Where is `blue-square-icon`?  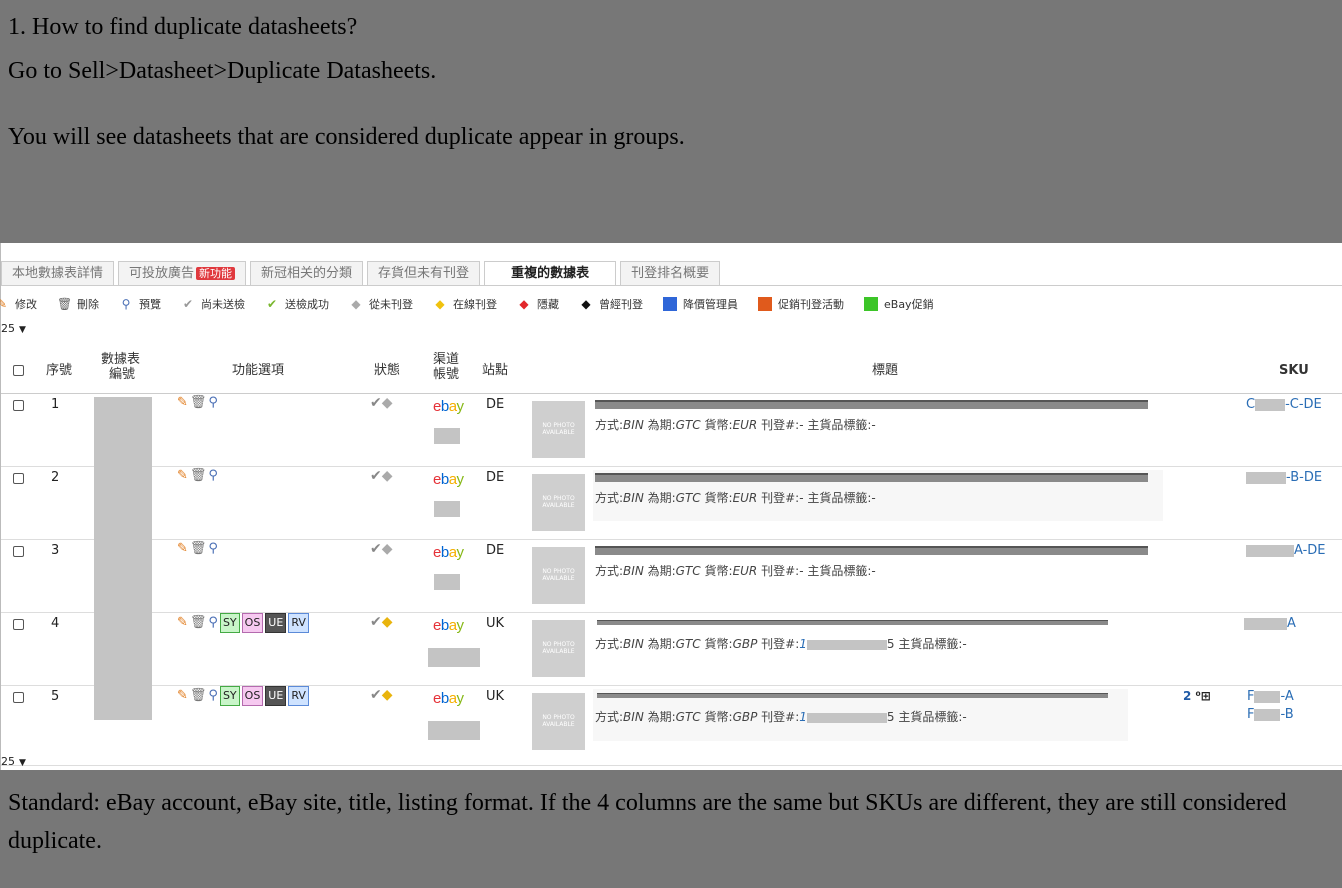 blue-square-icon is located at coordinates (670, 304).